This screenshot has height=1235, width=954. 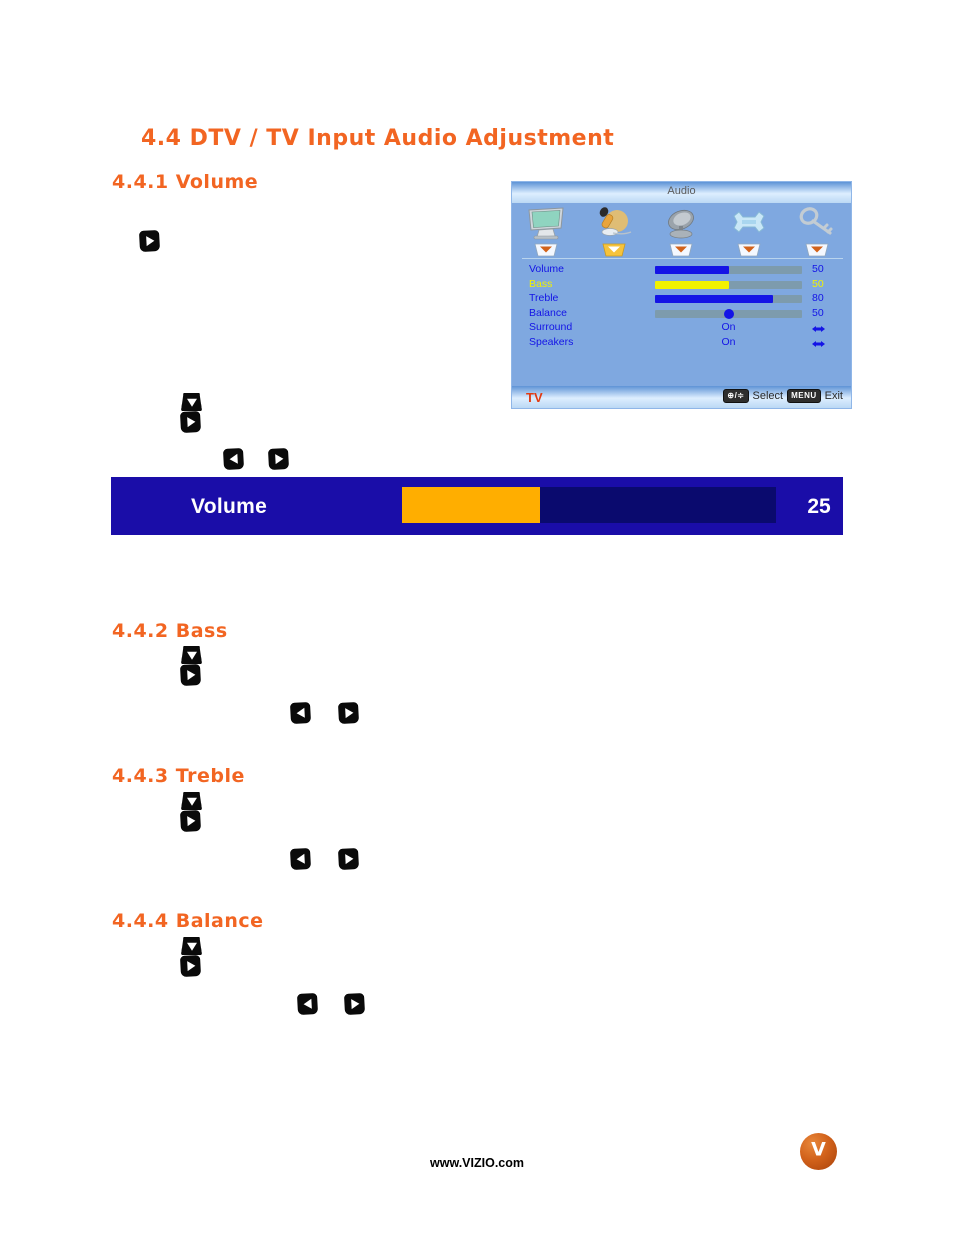 I want to click on osd-row-speakers: Speakers On, so click(x=681, y=343).